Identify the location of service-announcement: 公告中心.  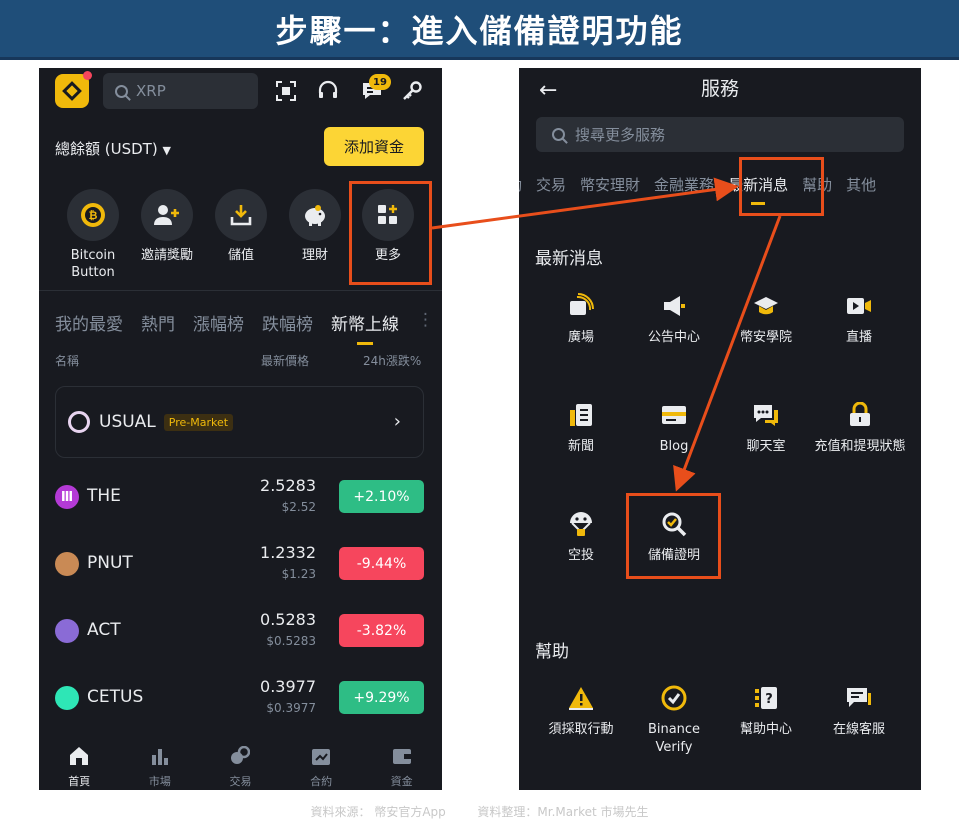
(674, 320).